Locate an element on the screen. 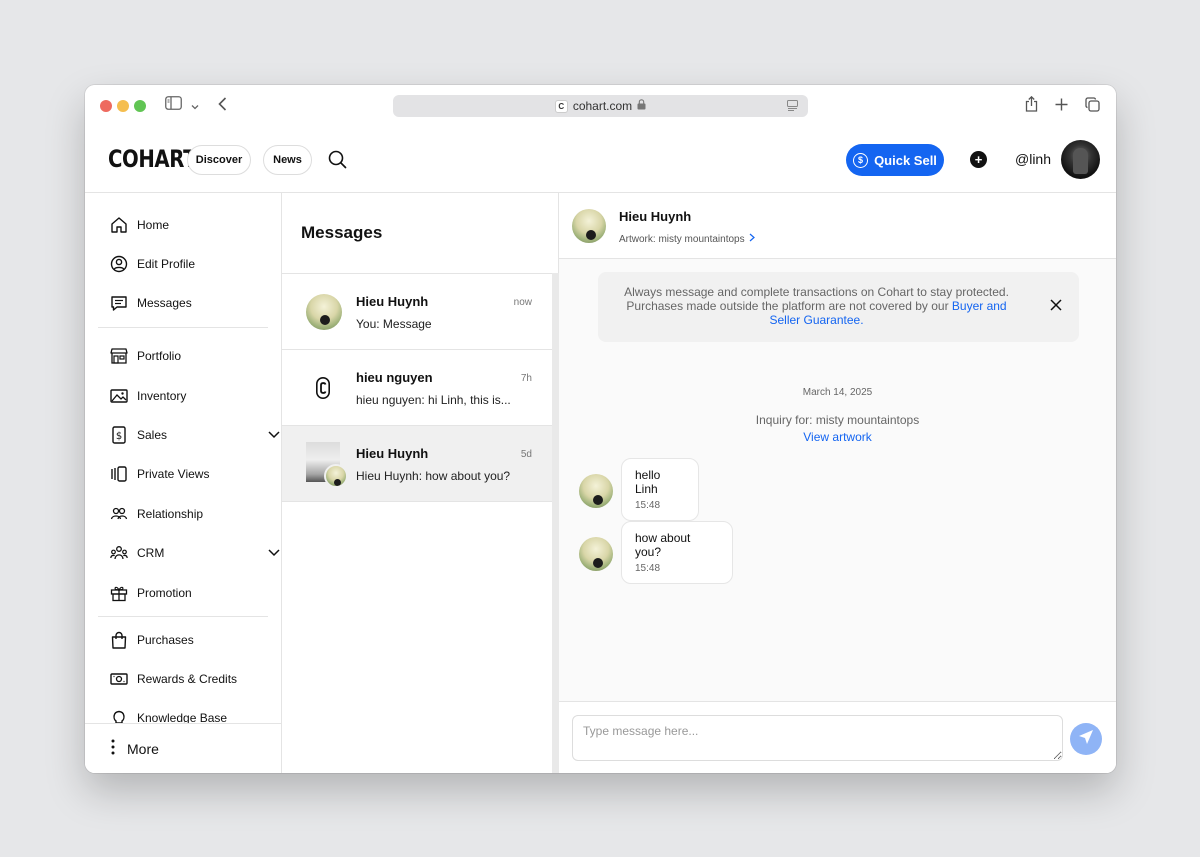 This screenshot has width=1200, height=857. minimize-window-button is located at coordinates (123, 106).